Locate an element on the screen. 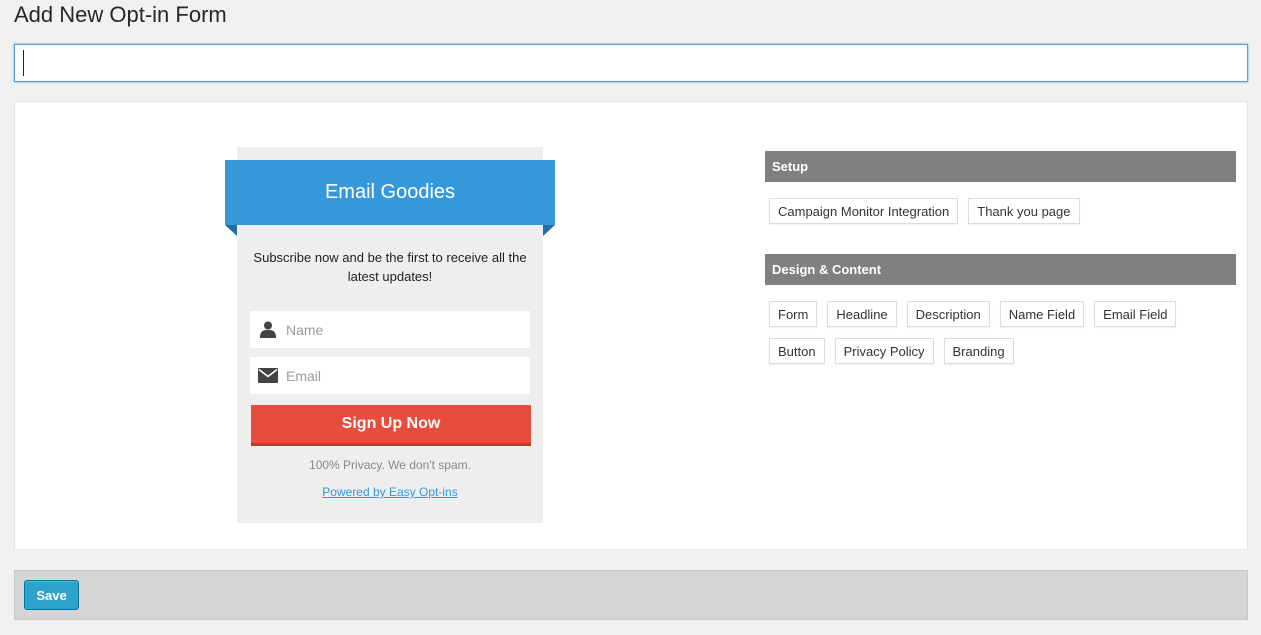 Image resolution: width=1261 pixels, height=635 pixels. form-button: Form is located at coordinates (793, 314).